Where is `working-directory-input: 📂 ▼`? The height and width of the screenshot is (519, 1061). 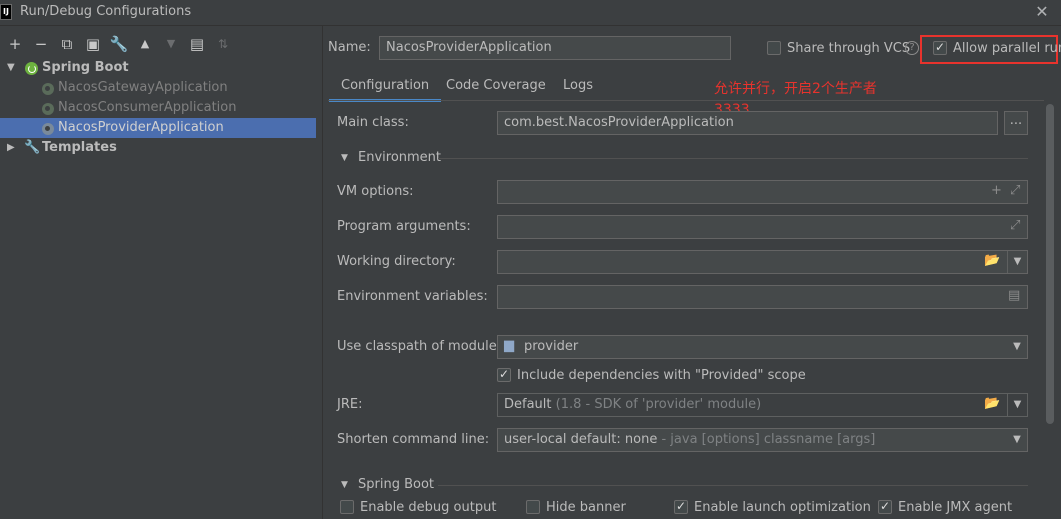 working-directory-input: 📂 ▼ is located at coordinates (762, 262).